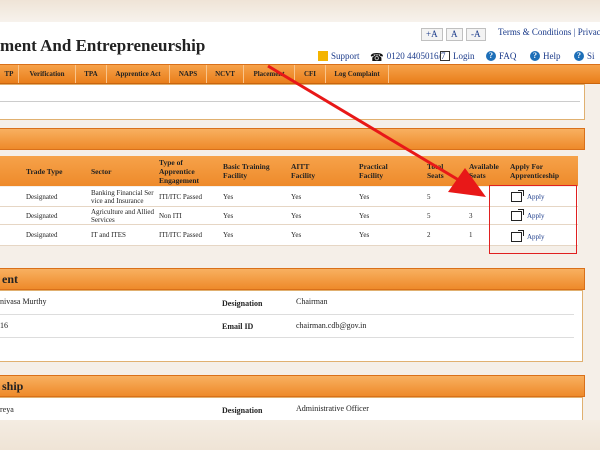 Image resolution: width=600 pixels, height=450 pixels. What do you see at coordinates (292, 386) in the screenshot?
I see `section-header: ship` at bounding box center [292, 386].